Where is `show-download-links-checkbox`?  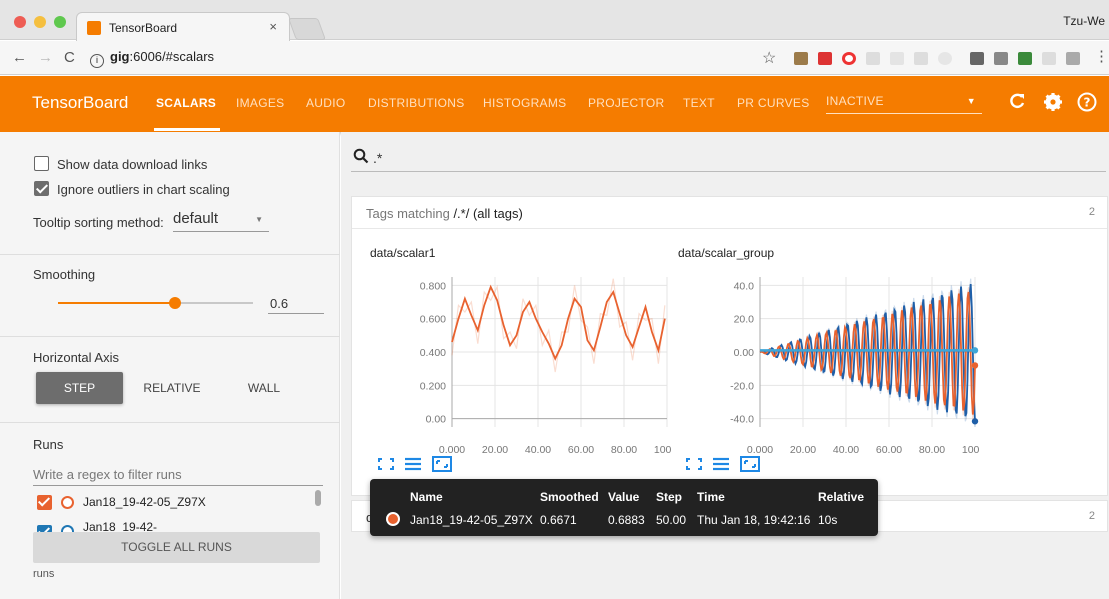 show-download-links-checkbox is located at coordinates (41, 163).